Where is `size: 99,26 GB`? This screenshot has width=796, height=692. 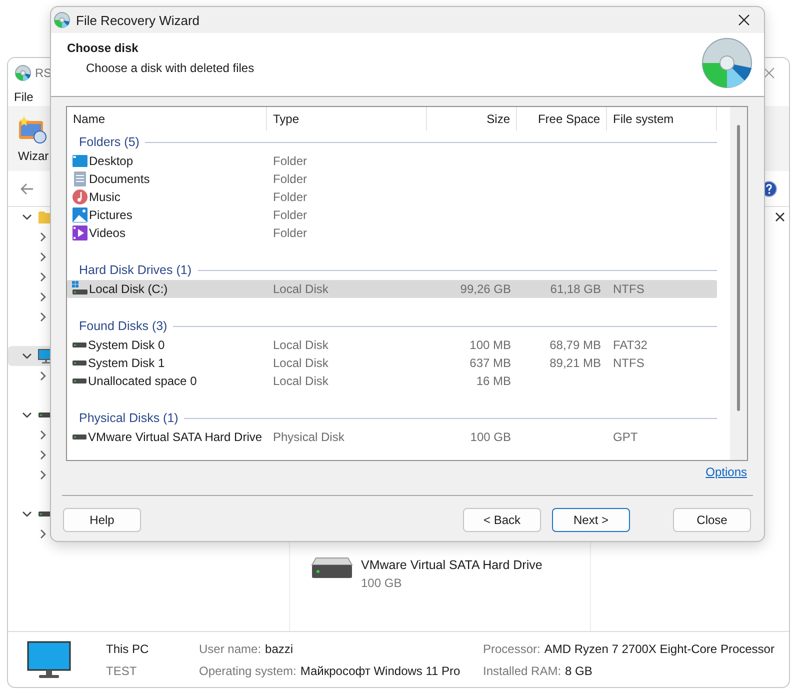 size: 99,26 GB is located at coordinates (485, 289).